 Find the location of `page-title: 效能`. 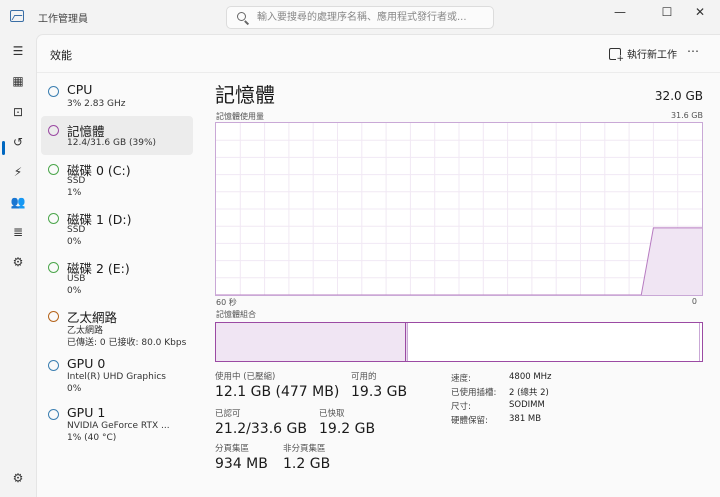

page-title: 效能 is located at coordinates (61, 55).